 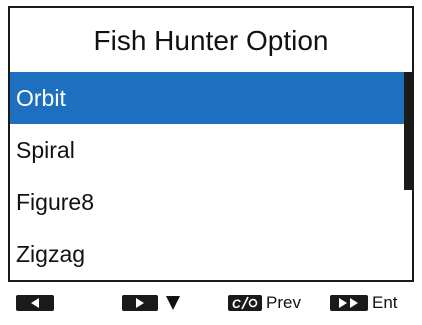 I want to click on left-arrow-key-icon, so click(x=35, y=303).